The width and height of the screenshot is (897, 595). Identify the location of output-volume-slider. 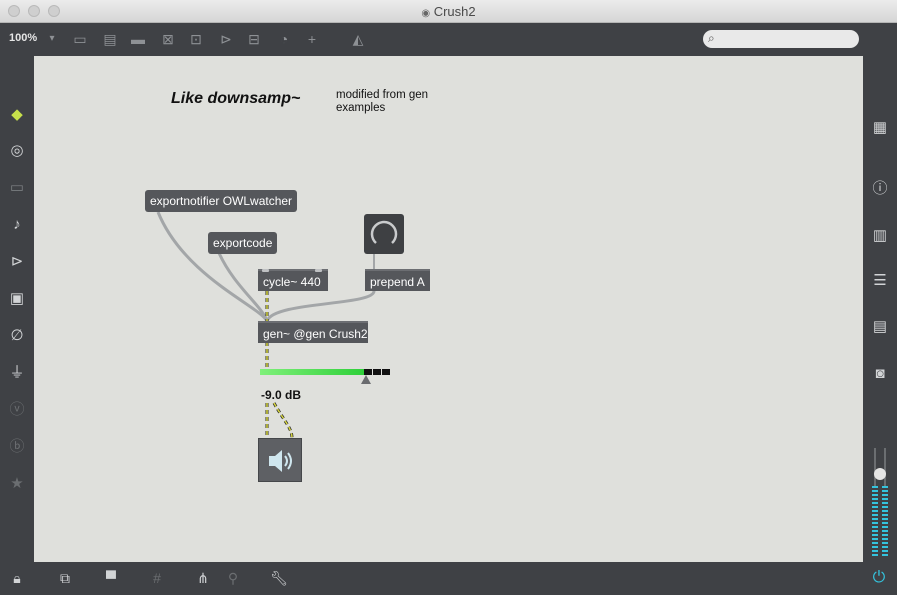
(880, 474).